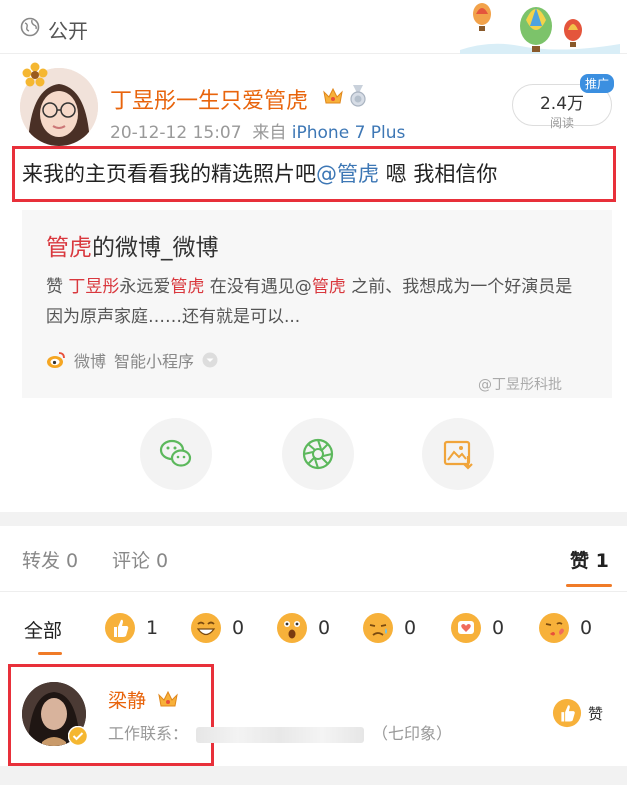  What do you see at coordinates (466, 628) in the screenshot?
I see `heart-icon` at bounding box center [466, 628].